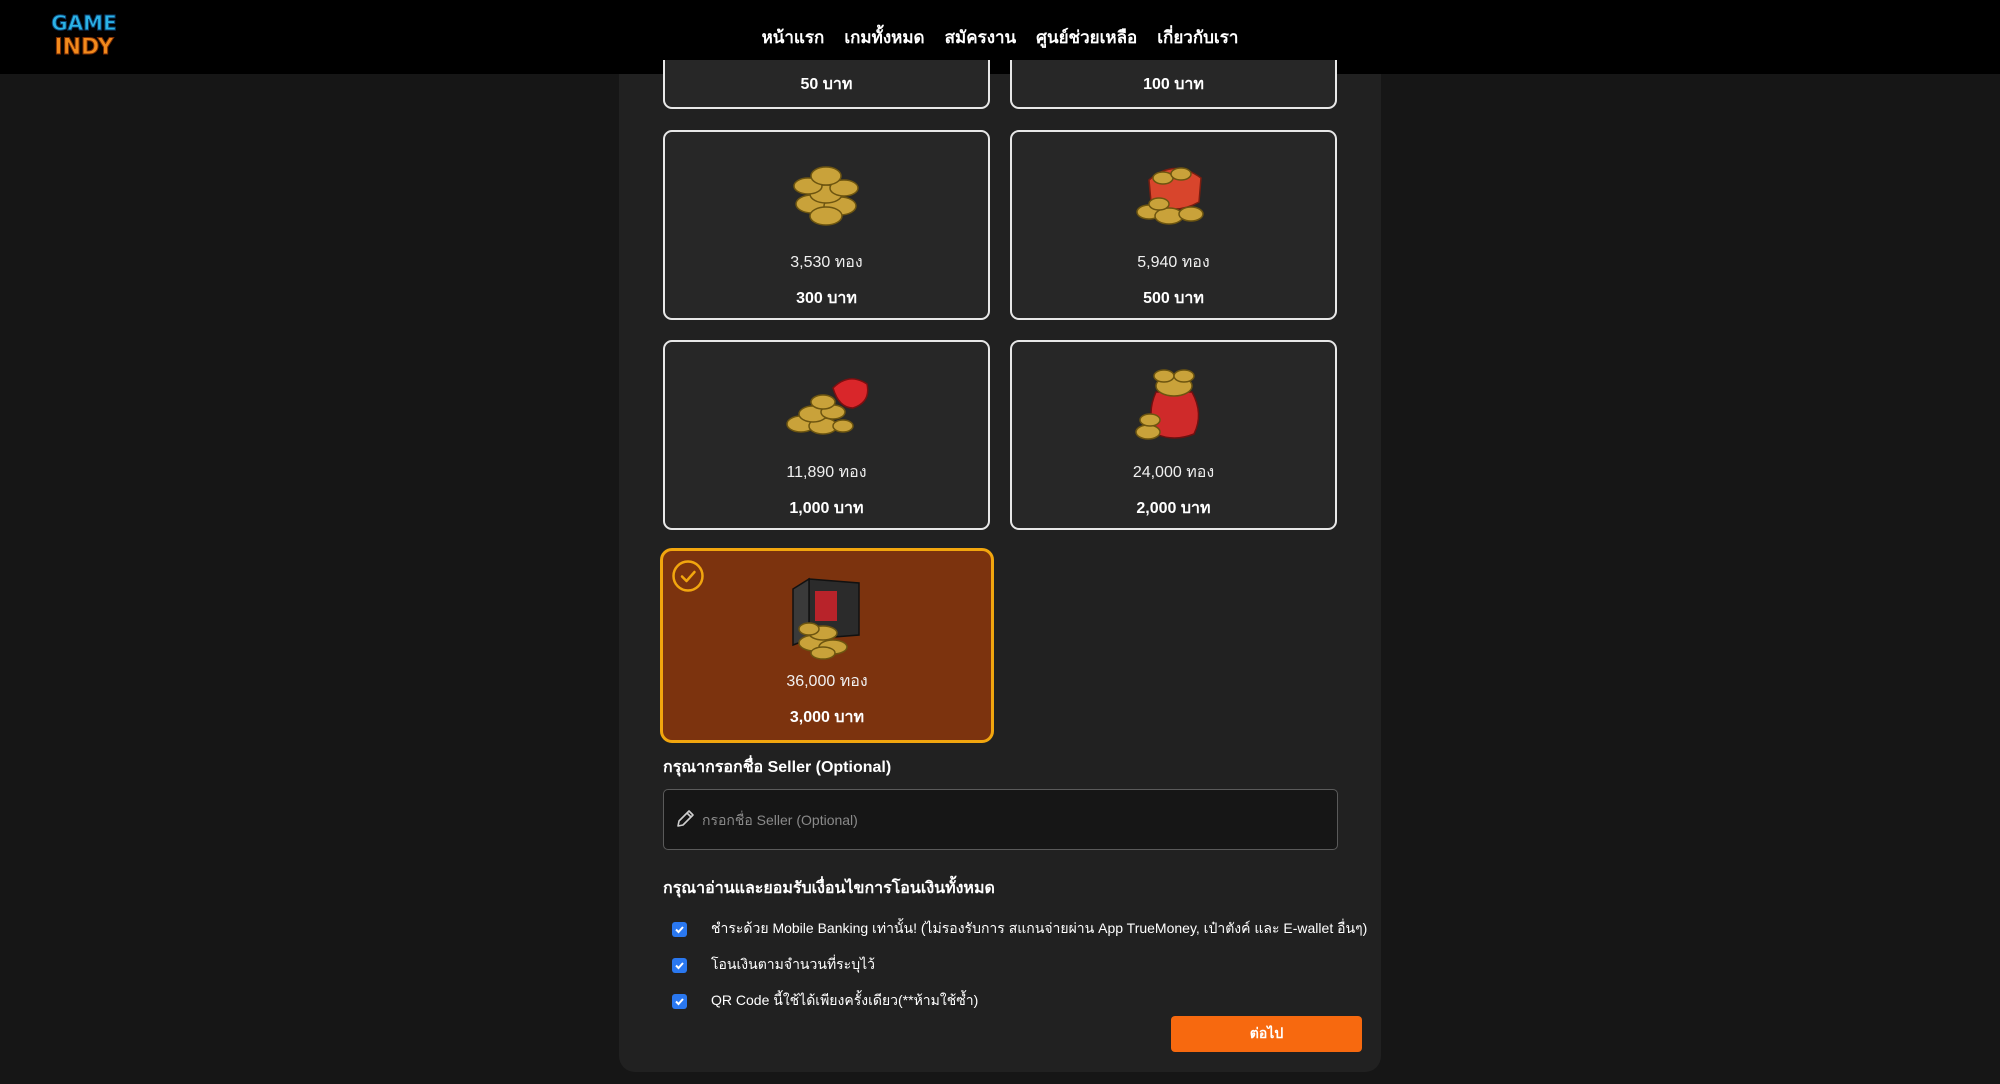 This screenshot has width=2000, height=1084. I want to click on selected-check-icon, so click(688, 576).